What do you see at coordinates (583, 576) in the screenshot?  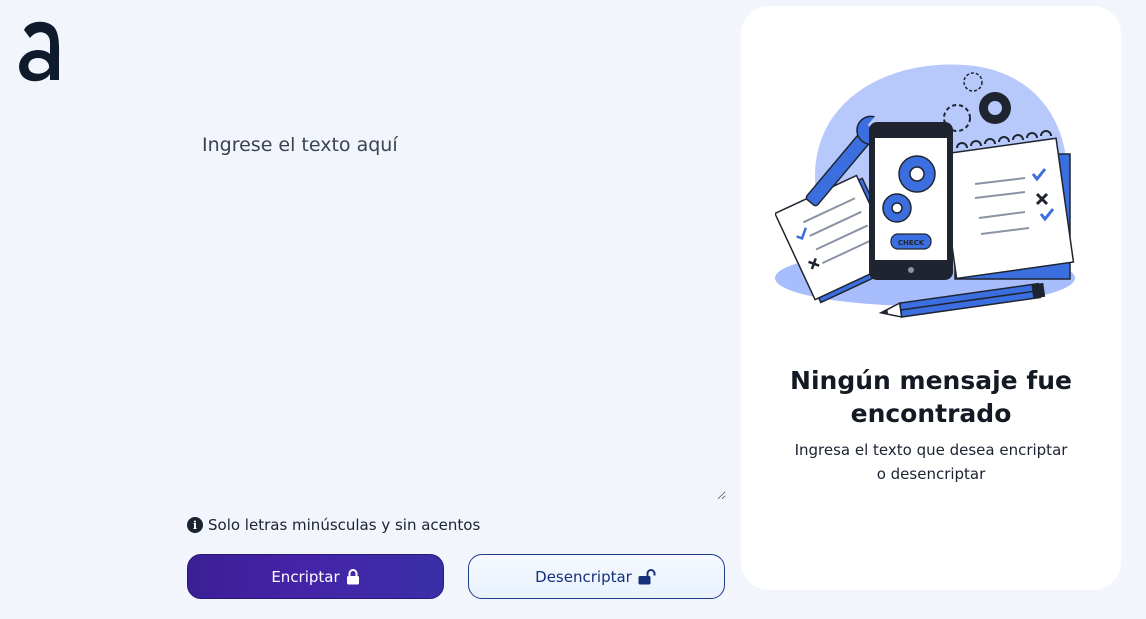 I see `decrypt-button-label: Desencriptar` at bounding box center [583, 576].